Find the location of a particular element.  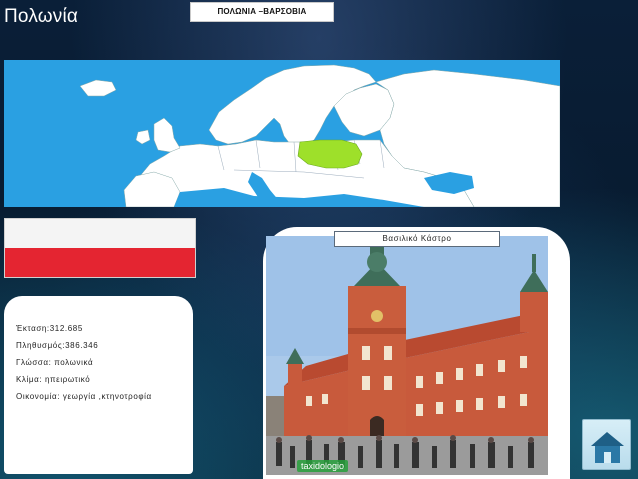

iceland-land is located at coordinates (98, 88).